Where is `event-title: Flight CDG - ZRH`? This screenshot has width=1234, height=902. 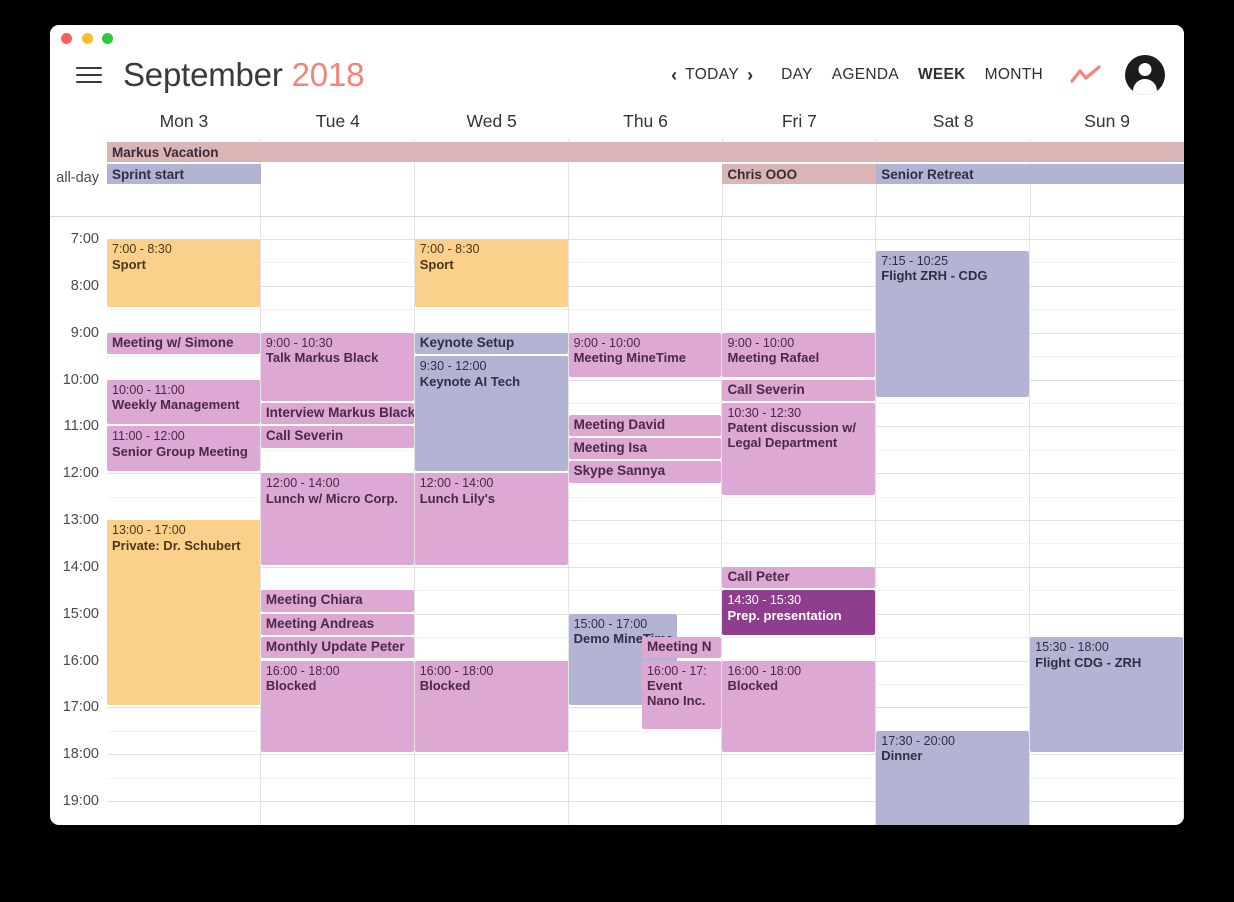
event-title: Flight CDG - ZRH is located at coordinates (1088, 662).